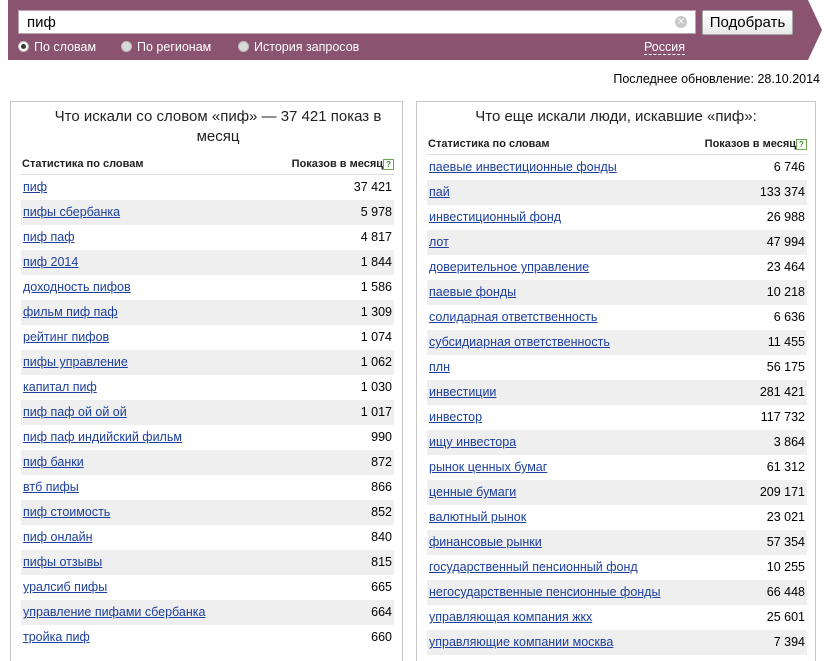 This screenshot has width=829, height=661. Describe the element at coordinates (681, 22) in the screenshot. I see `clear-icon: ×` at that location.